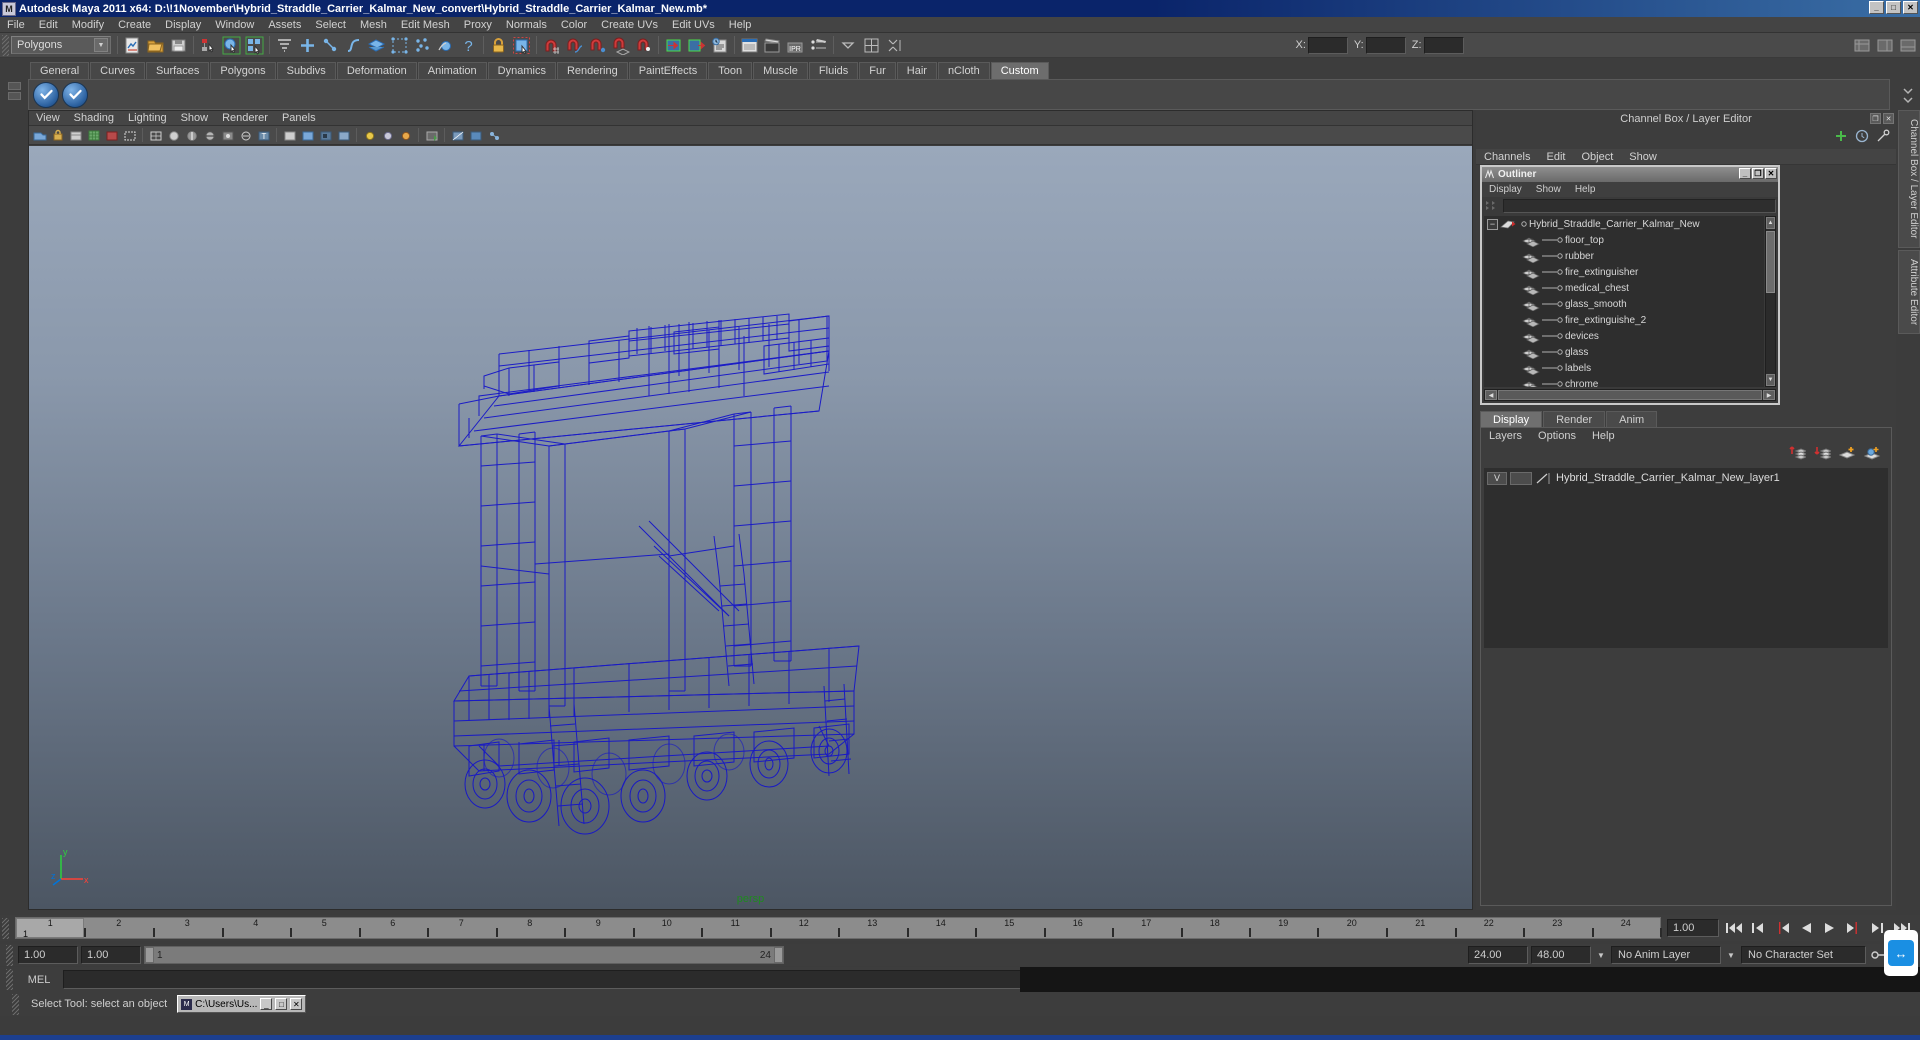 The image size is (1920, 1040). Describe the element at coordinates (195, 118) in the screenshot. I see `viewport-menu-show: Show` at that location.